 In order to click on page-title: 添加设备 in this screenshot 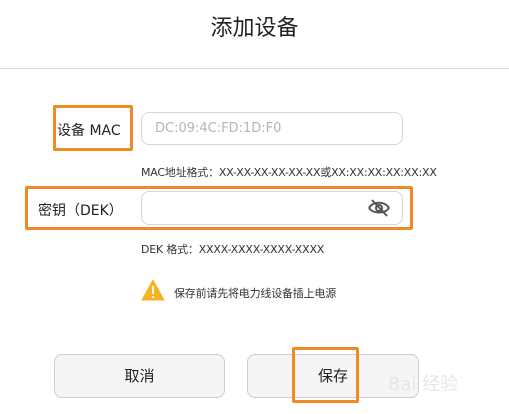, I will do `click(254, 28)`.